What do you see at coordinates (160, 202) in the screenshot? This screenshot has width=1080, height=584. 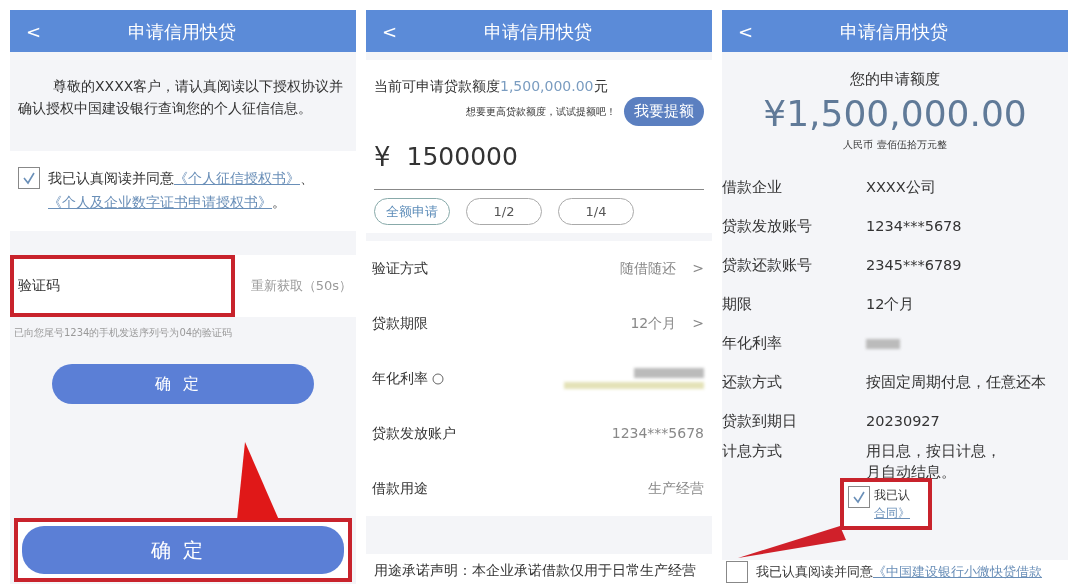 I see `agreement-link: 《个人及企业数字证书申请授权书》` at bounding box center [160, 202].